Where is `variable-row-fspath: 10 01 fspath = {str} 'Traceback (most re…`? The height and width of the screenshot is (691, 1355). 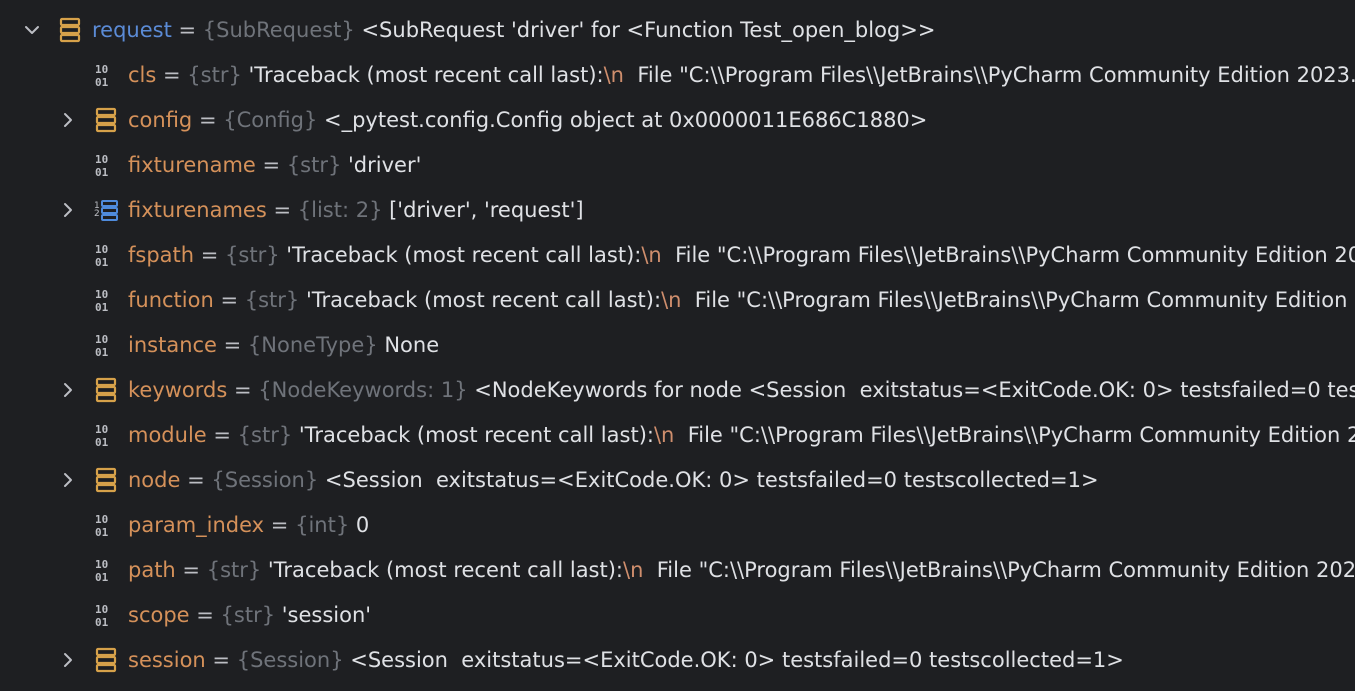
variable-row-fspath: 10 01 fspath = {str} 'Traceback (most re… is located at coordinates (677, 255).